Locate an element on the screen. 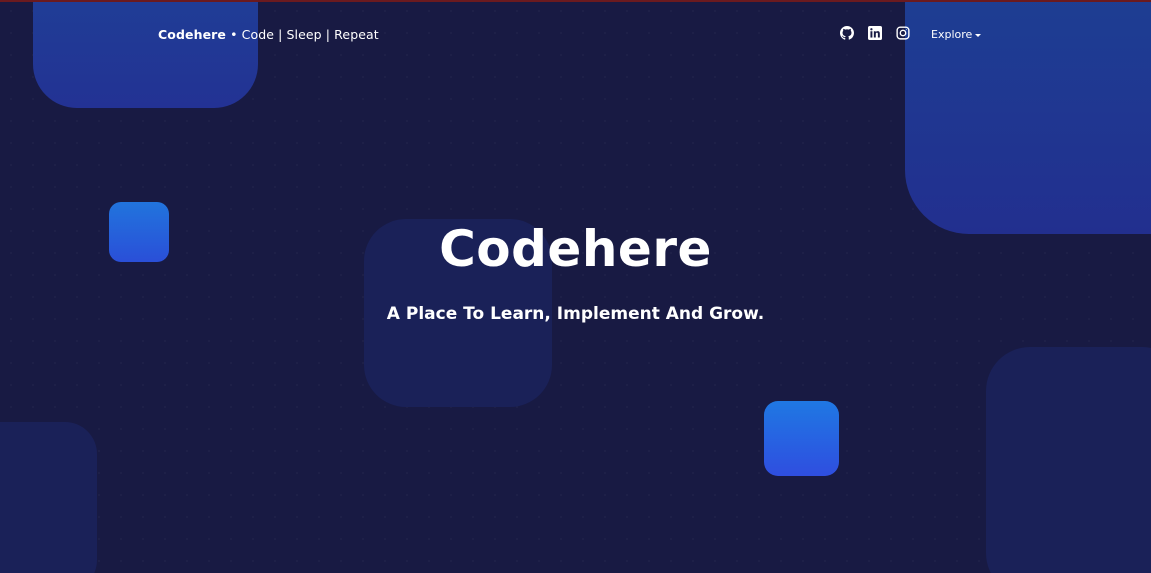  hero-title: Codehere is located at coordinates (575, 249).